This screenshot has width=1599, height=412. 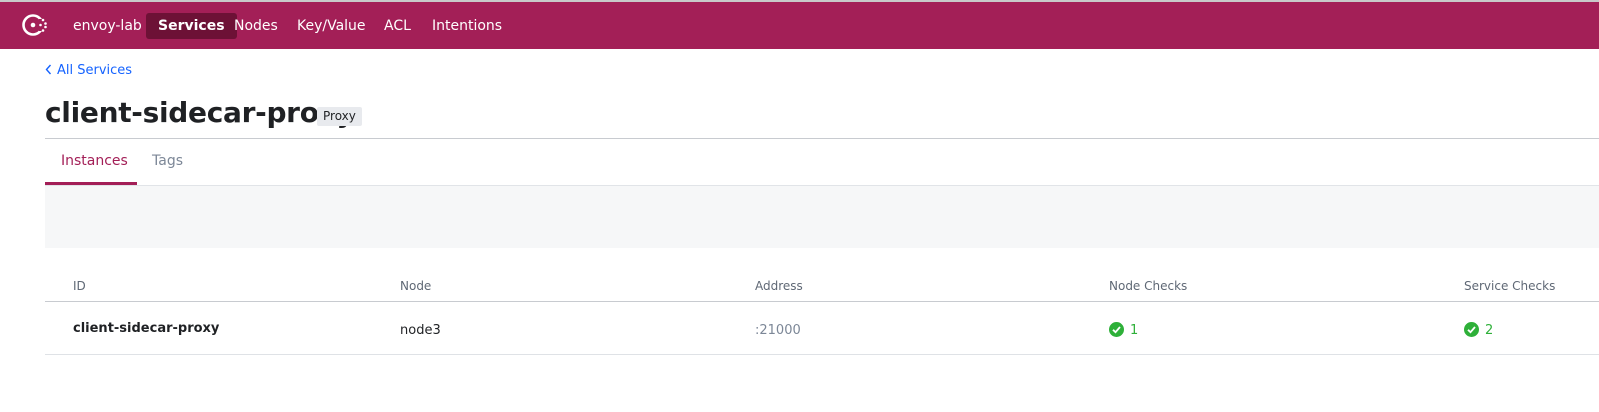 I want to click on filter-bar, so click(x=822, y=217).